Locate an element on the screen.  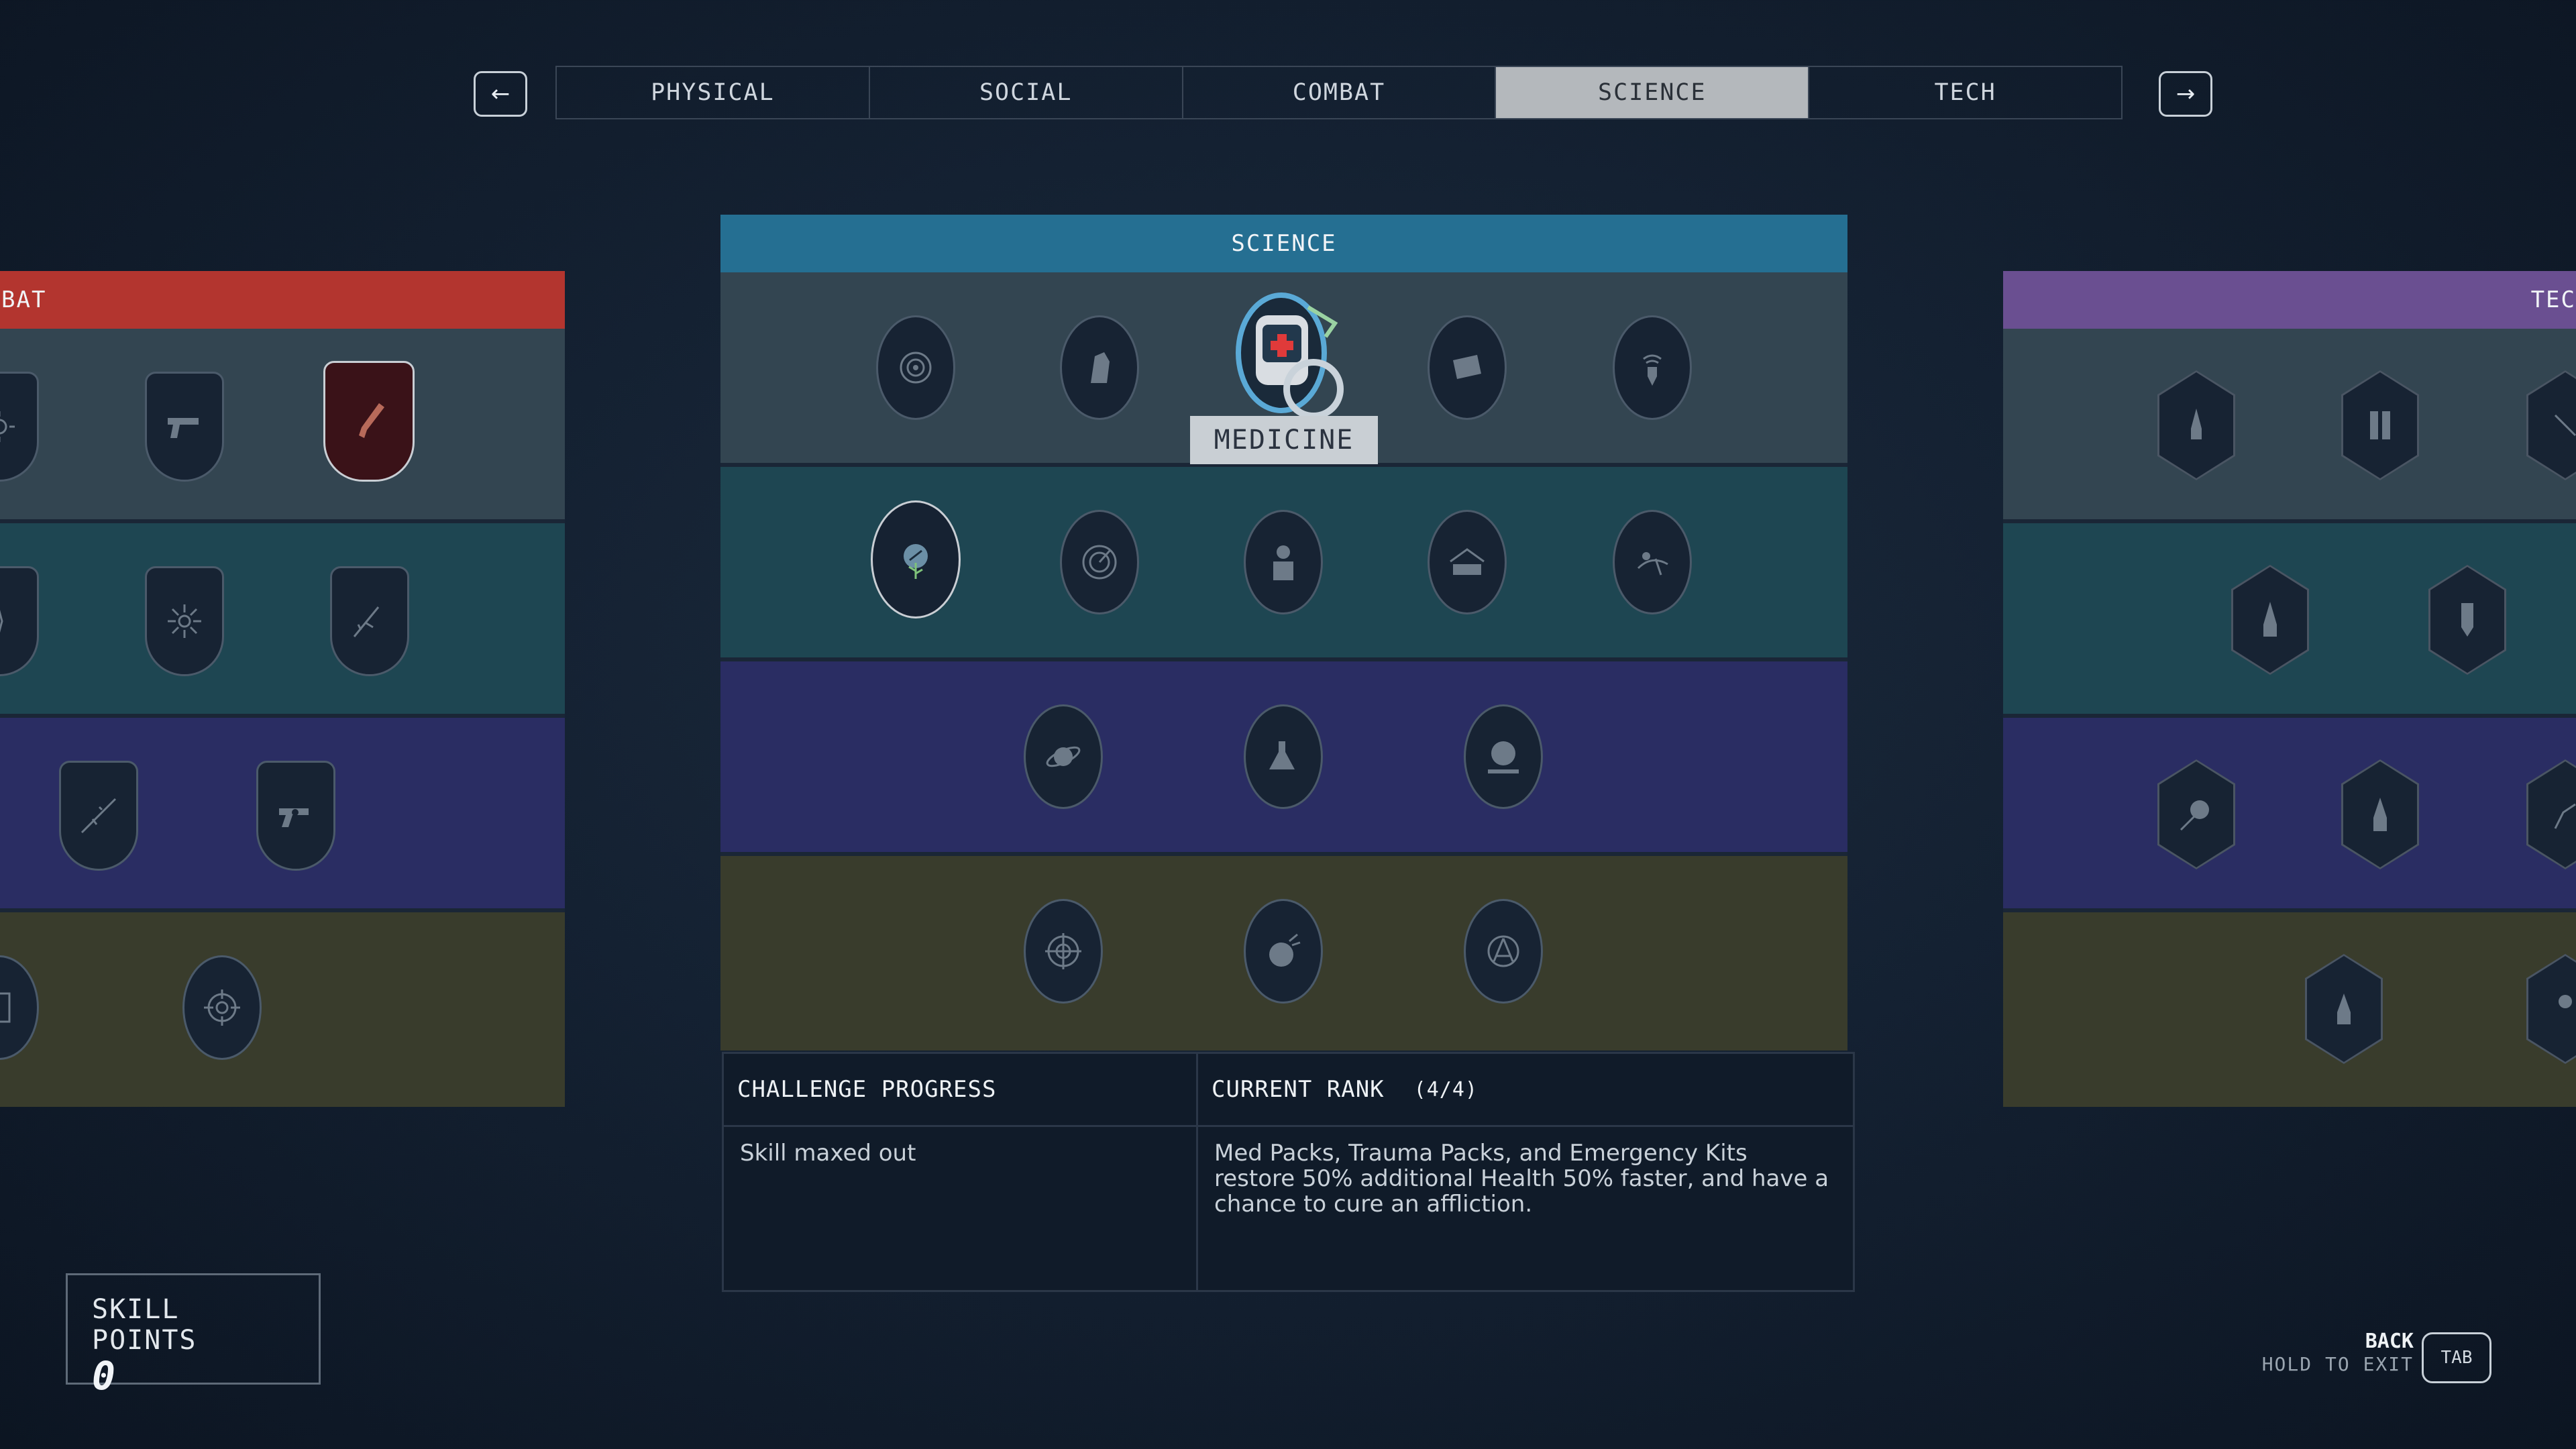
planet-launch-icon is located at coordinates (2194, 815).